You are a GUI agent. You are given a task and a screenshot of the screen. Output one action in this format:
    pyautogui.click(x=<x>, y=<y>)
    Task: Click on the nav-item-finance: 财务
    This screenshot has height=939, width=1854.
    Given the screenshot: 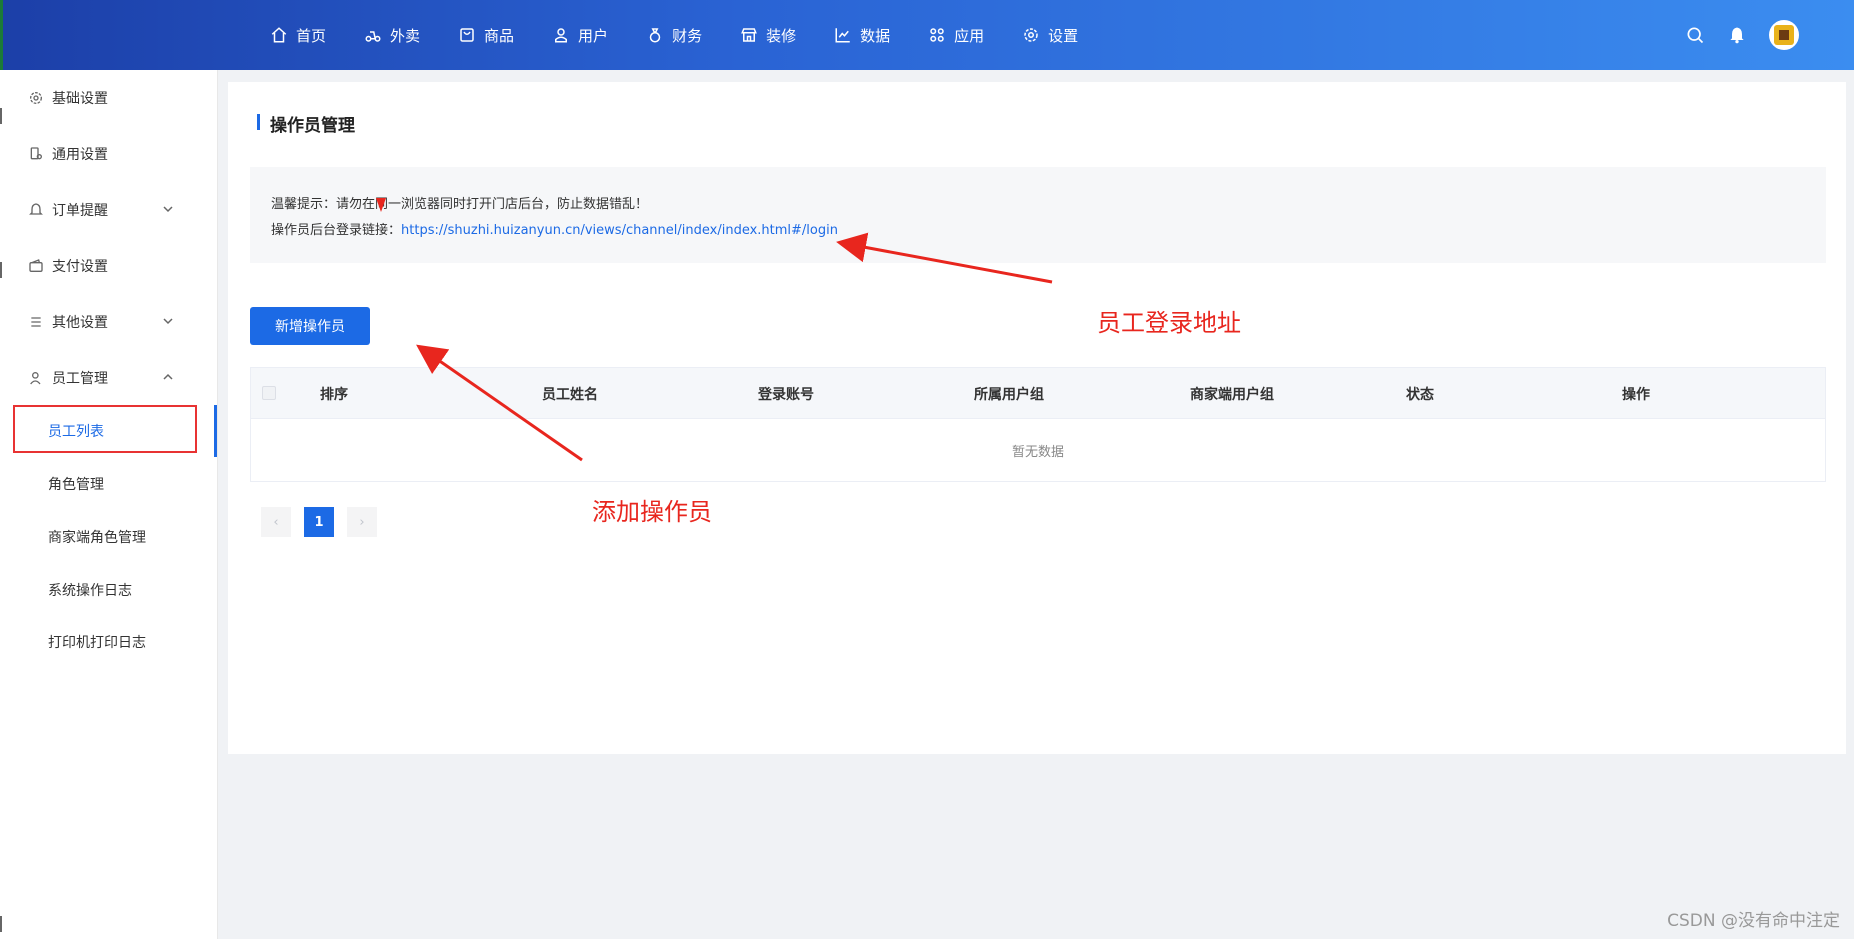 What is the action you would take?
    pyautogui.click(x=674, y=35)
    